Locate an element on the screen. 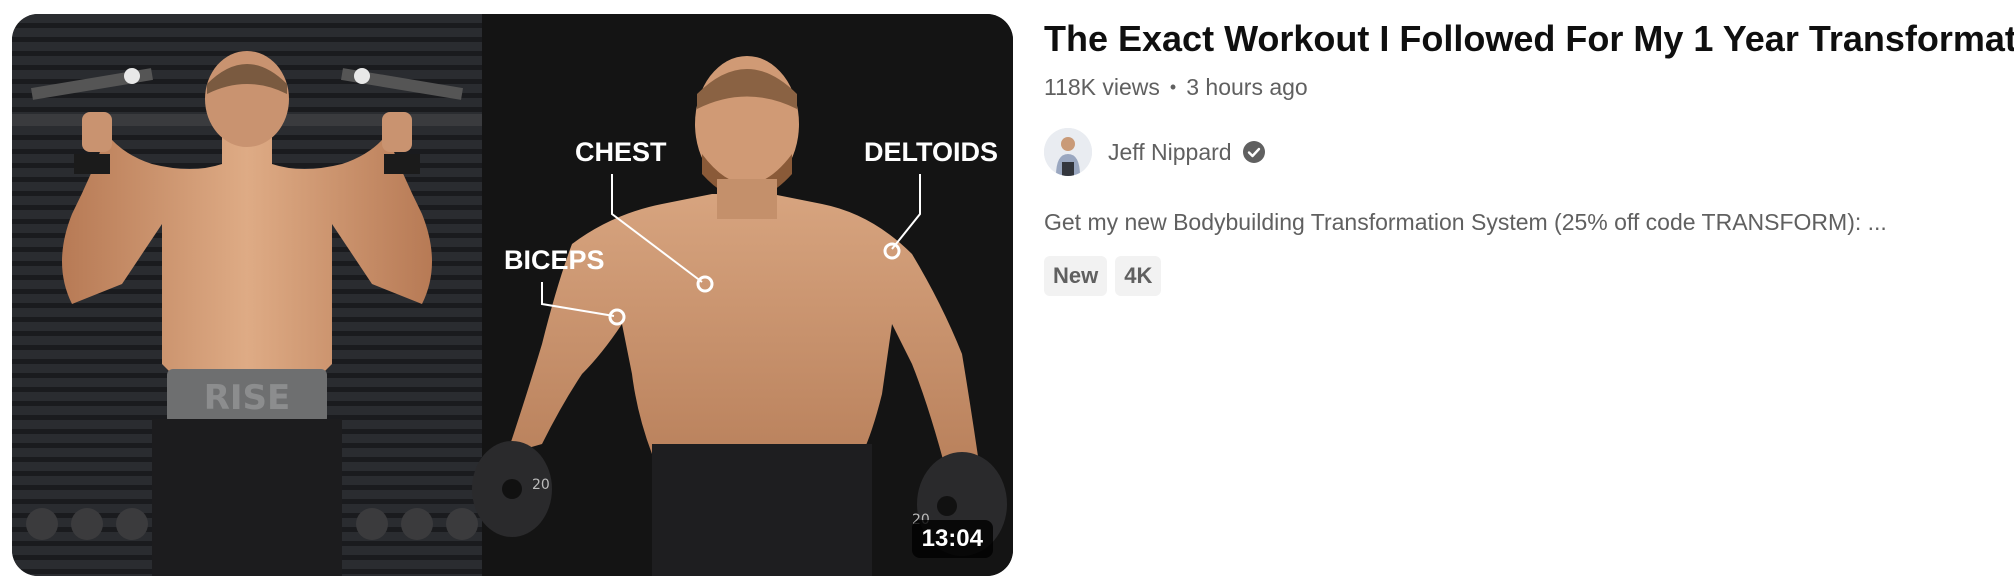  badge-row: New 4K is located at coordinates (1524, 276).